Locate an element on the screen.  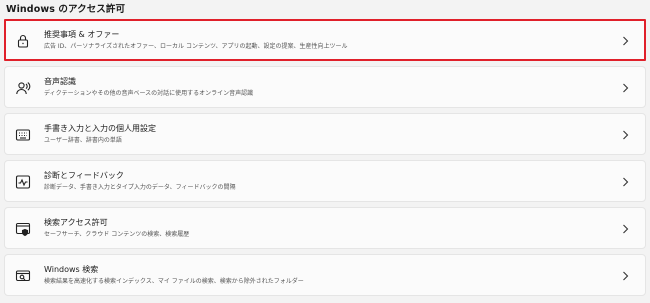
setting-title: Windows 検索 is located at coordinates (71, 269).